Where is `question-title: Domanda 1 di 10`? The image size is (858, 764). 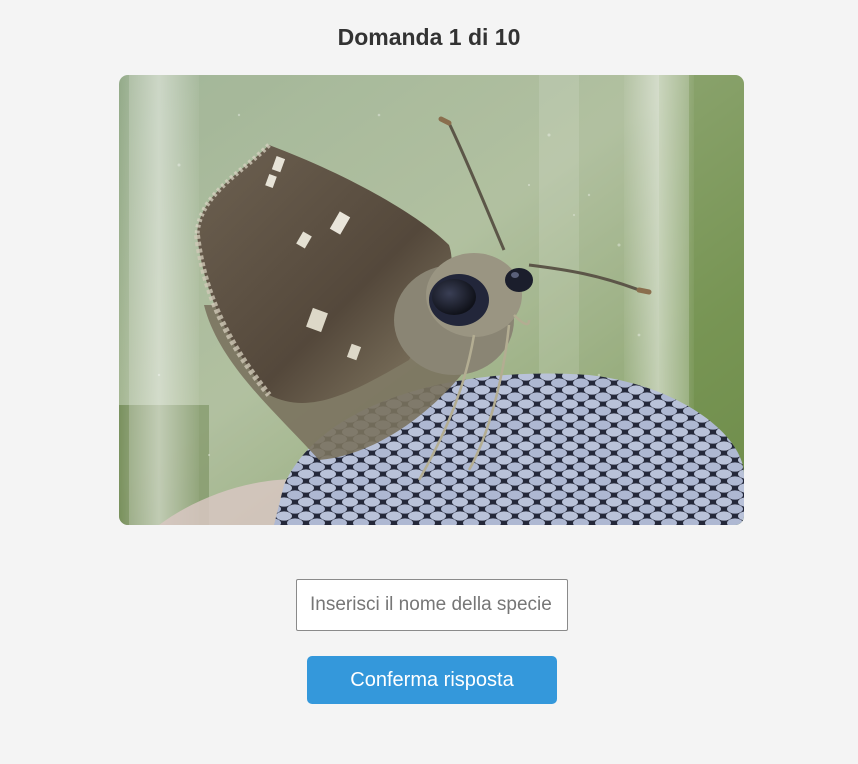
question-title: Domanda 1 di 10 is located at coordinates (429, 37).